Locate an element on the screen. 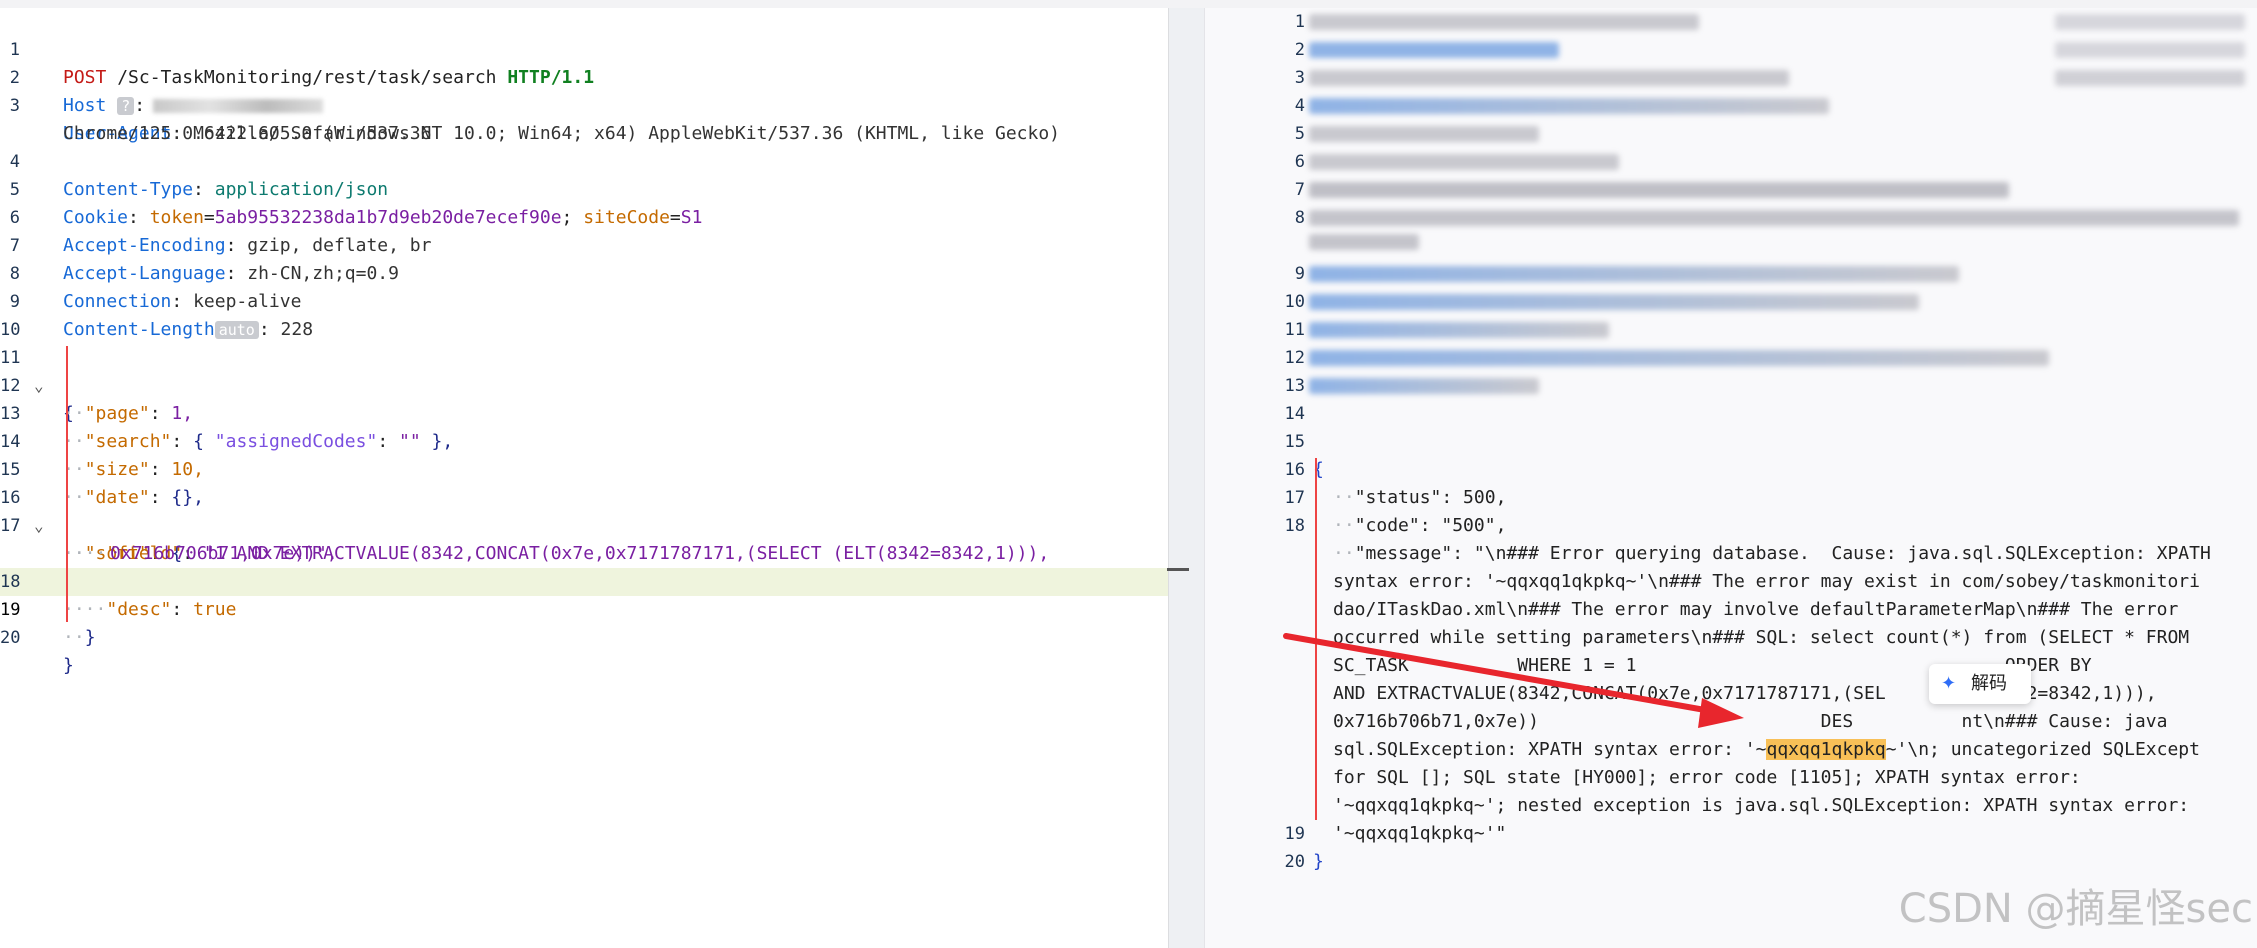  decode-popup-button: ✦ 解码 is located at coordinates (1980, 684).